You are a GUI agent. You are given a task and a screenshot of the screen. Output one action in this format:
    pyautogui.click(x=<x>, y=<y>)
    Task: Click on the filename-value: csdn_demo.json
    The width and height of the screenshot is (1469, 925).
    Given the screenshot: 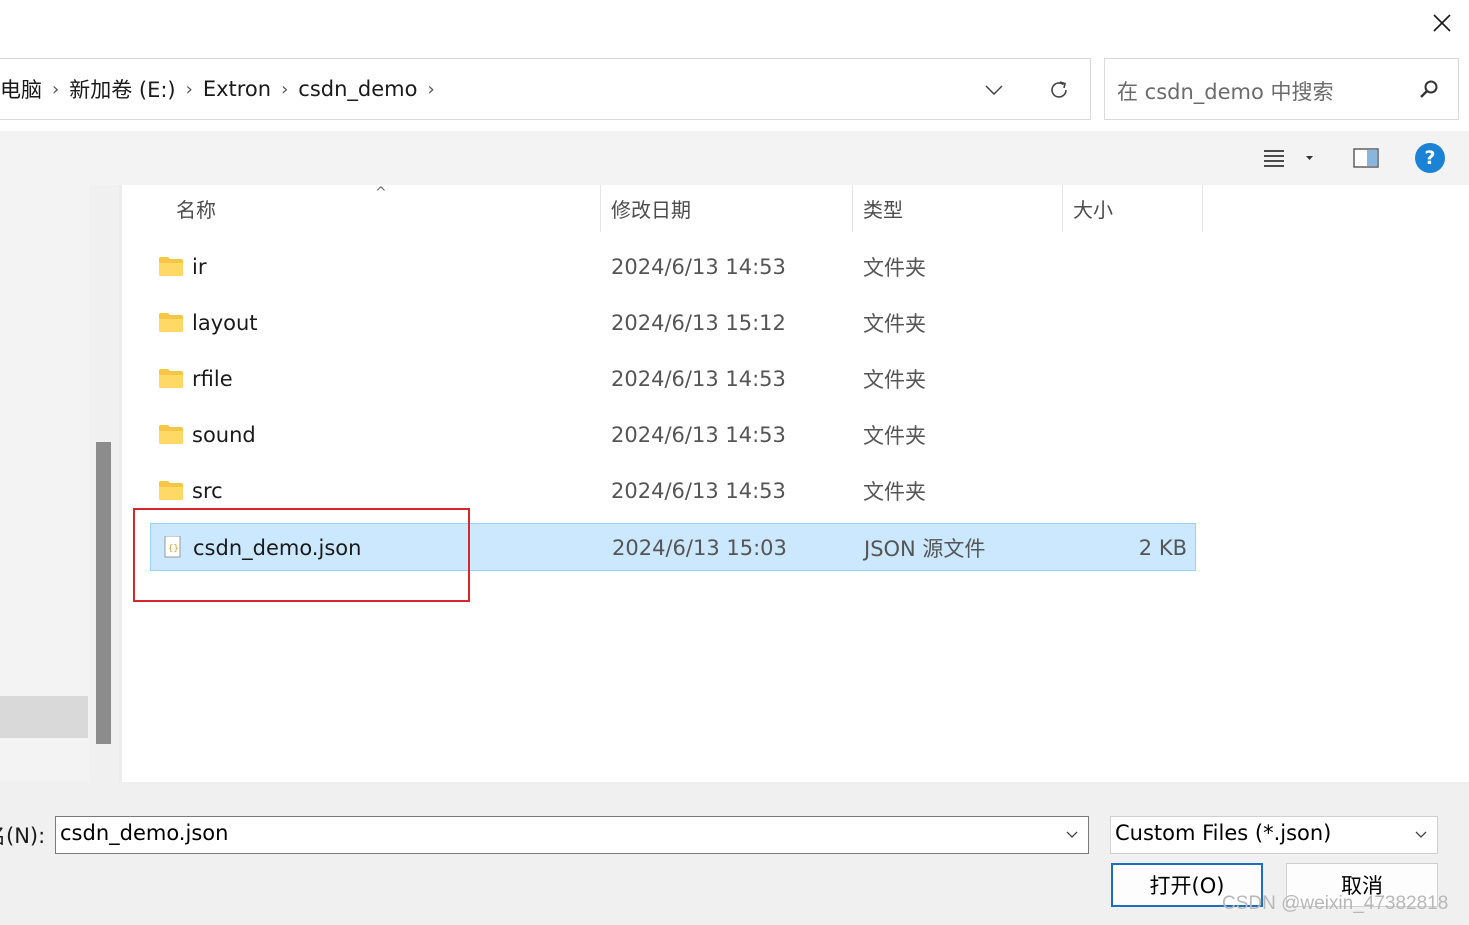 What is the action you would take?
    pyautogui.click(x=144, y=833)
    